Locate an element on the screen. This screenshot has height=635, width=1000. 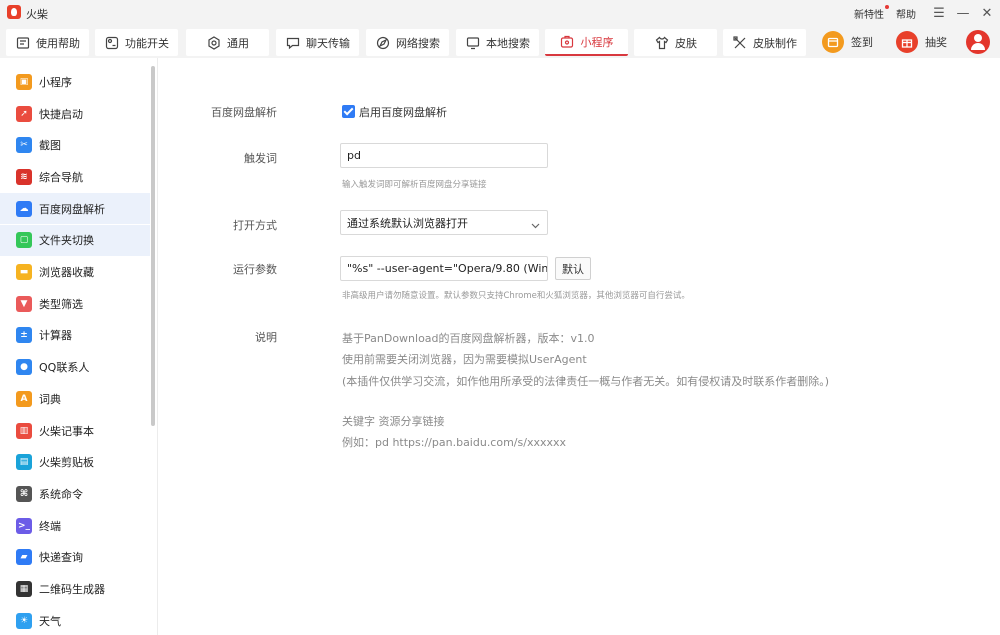
trigger-hint: 输入触发词即可解析百度网盘分享链接 is located at coordinates (414, 185).